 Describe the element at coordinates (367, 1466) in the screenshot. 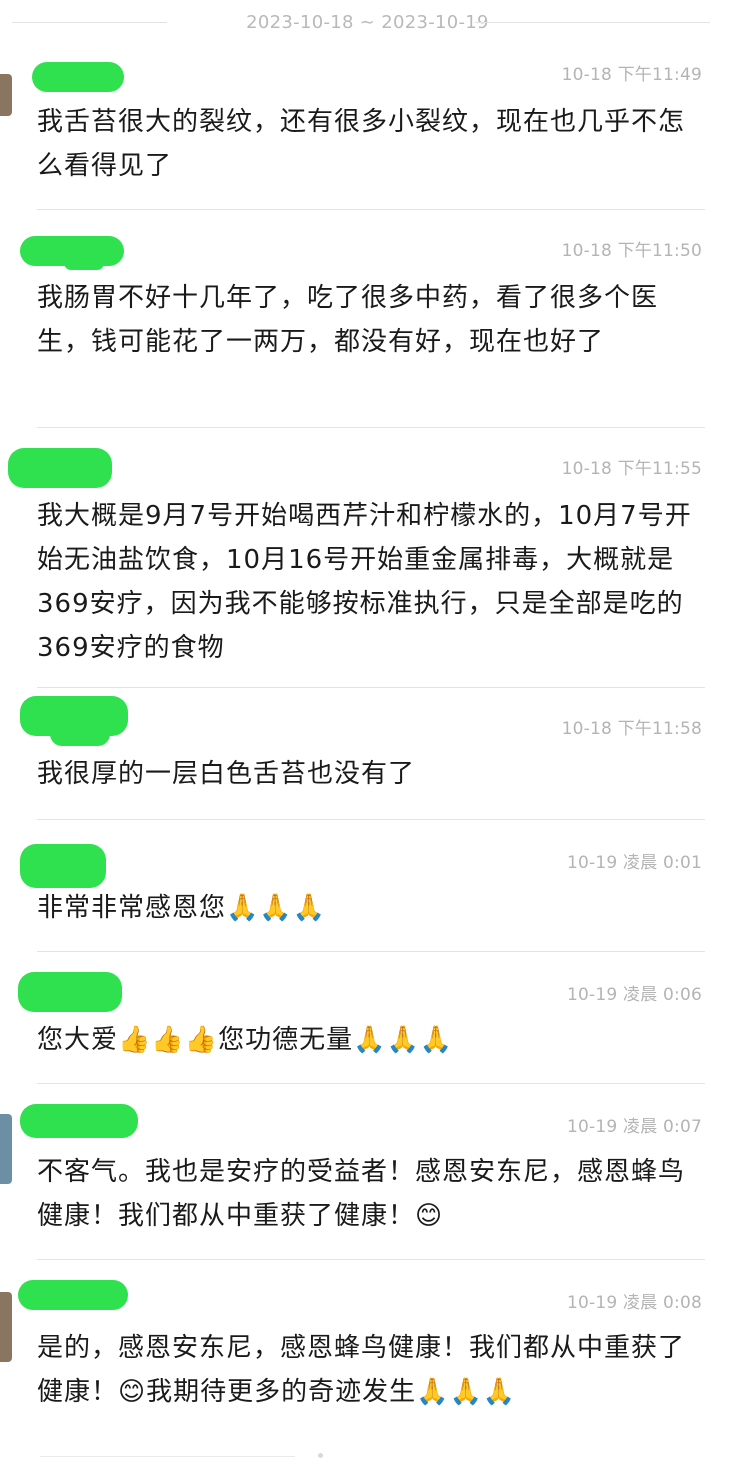

I see `scroll-indicator` at that location.